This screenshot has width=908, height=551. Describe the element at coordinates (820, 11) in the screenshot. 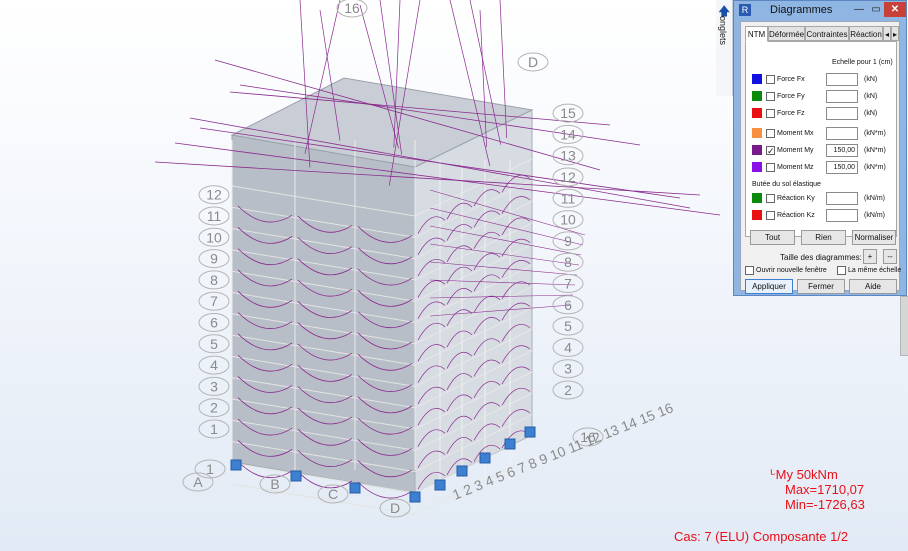

I see `dialog-titlebar: R Diagrammes — ▭ ✕` at that location.